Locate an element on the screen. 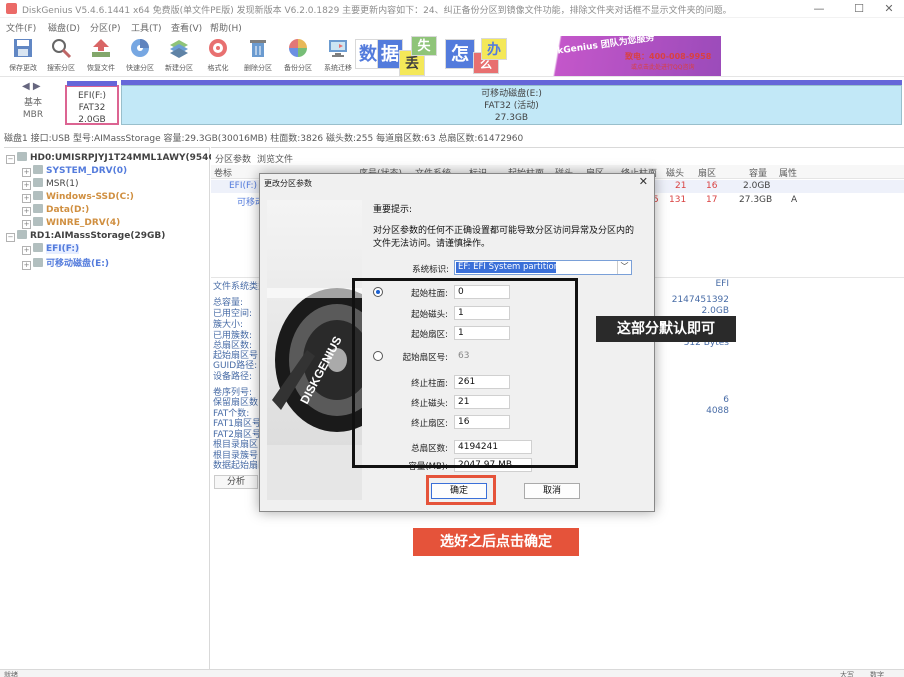  cancel-button: 取消 is located at coordinates (552, 491).